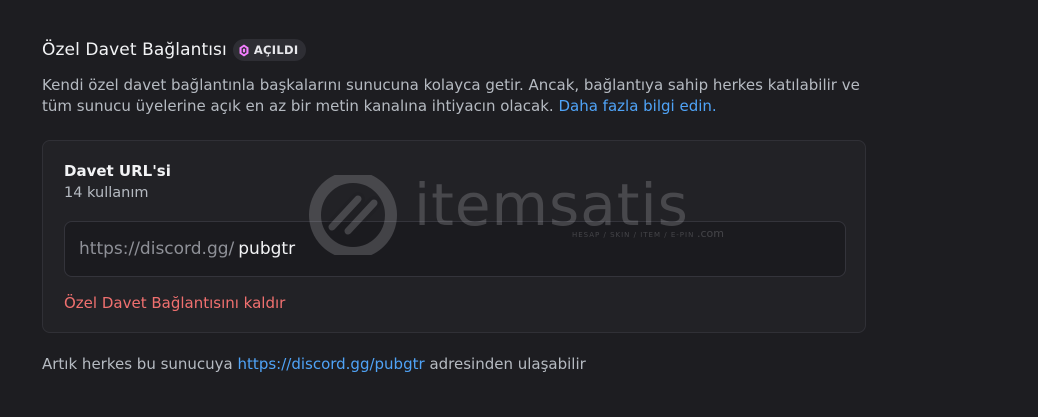 The image size is (1038, 417). I want to click on vanity-url-field: https://discord.gg/, so click(455, 249).